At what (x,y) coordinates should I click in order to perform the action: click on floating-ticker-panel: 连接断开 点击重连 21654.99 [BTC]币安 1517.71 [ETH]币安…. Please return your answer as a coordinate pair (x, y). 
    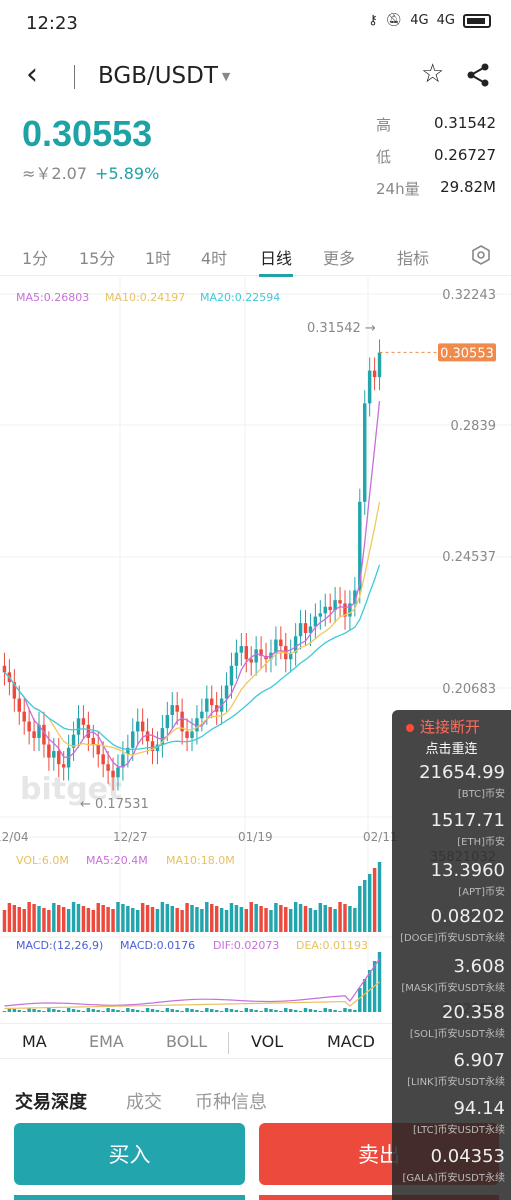
    Looking at the image, I should click on (451, 955).